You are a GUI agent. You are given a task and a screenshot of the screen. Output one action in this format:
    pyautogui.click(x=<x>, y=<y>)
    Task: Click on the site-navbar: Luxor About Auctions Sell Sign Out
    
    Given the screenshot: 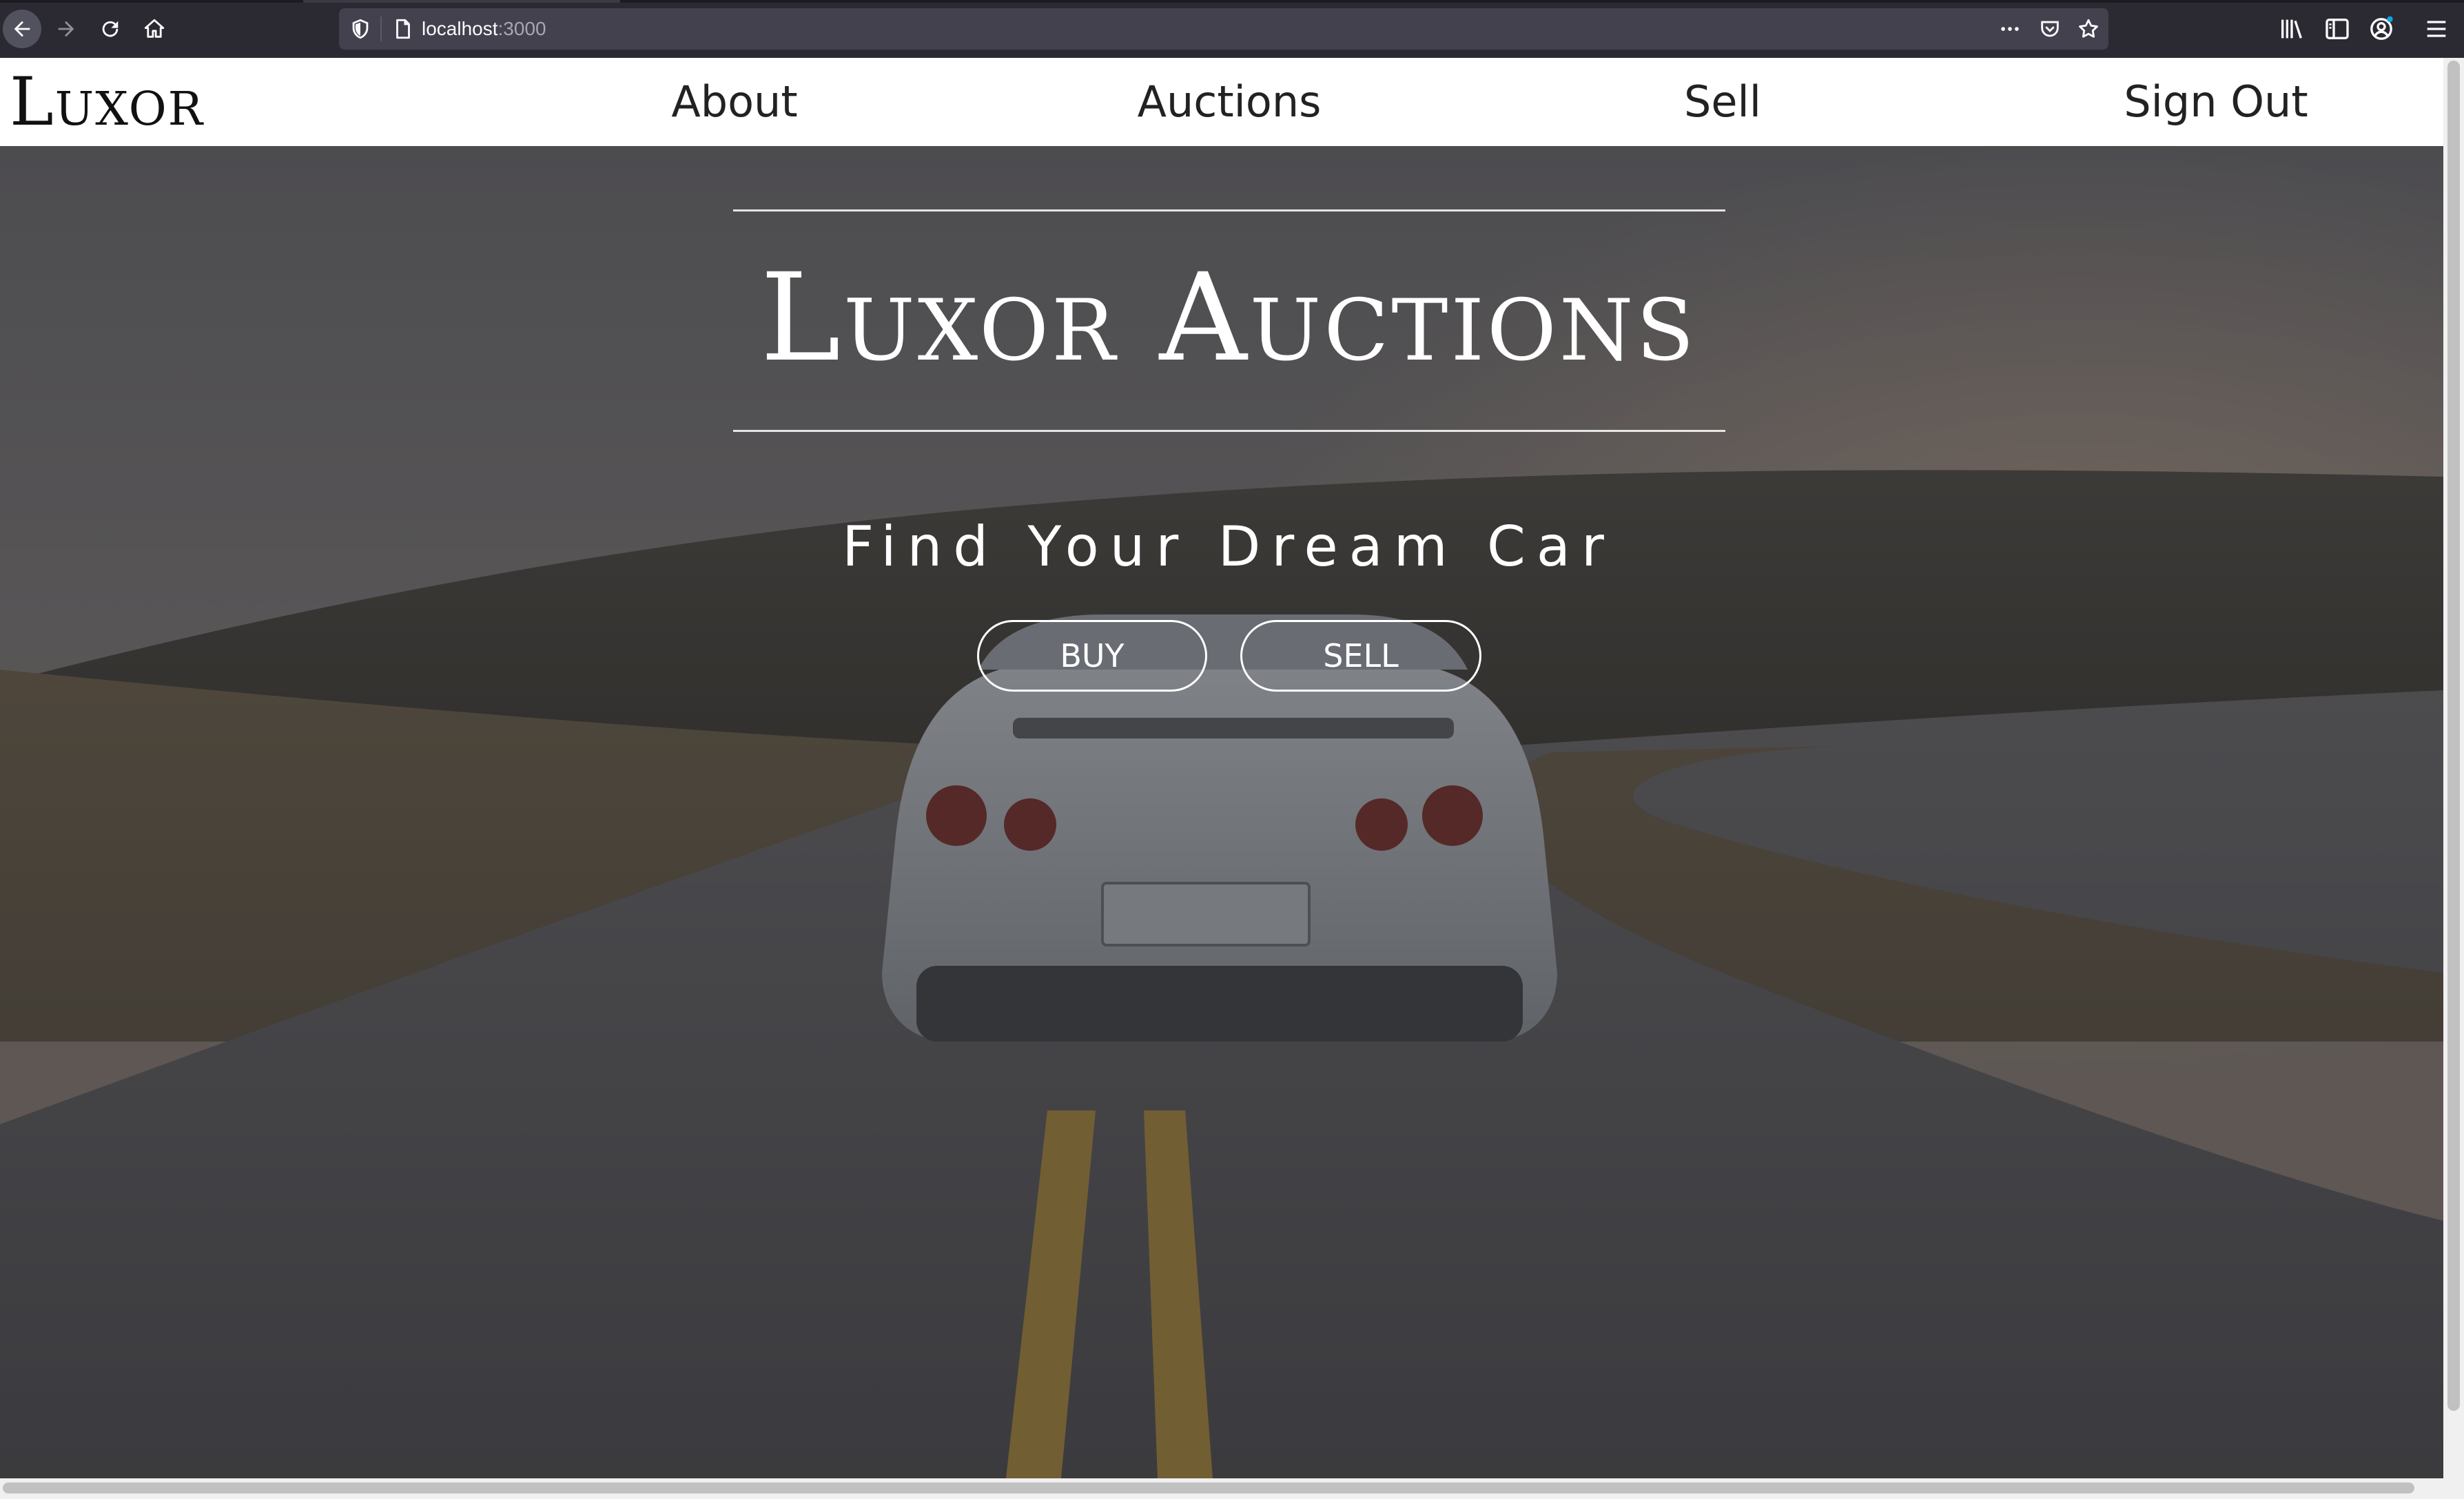 What is the action you would take?
    pyautogui.click(x=1221, y=102)
    